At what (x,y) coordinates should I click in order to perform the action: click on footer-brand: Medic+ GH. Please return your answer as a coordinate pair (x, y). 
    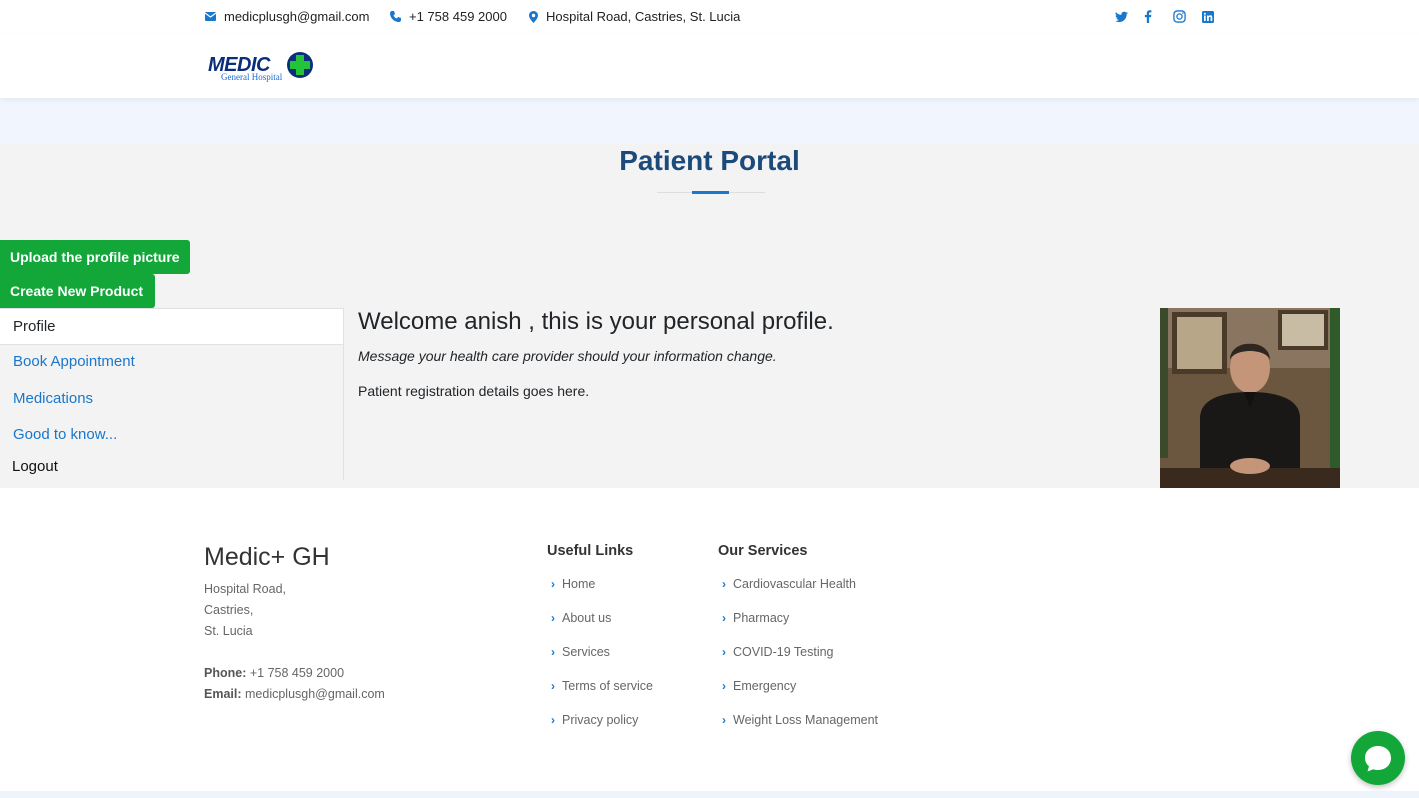
    Looking at the image, I should click on (267, 557).